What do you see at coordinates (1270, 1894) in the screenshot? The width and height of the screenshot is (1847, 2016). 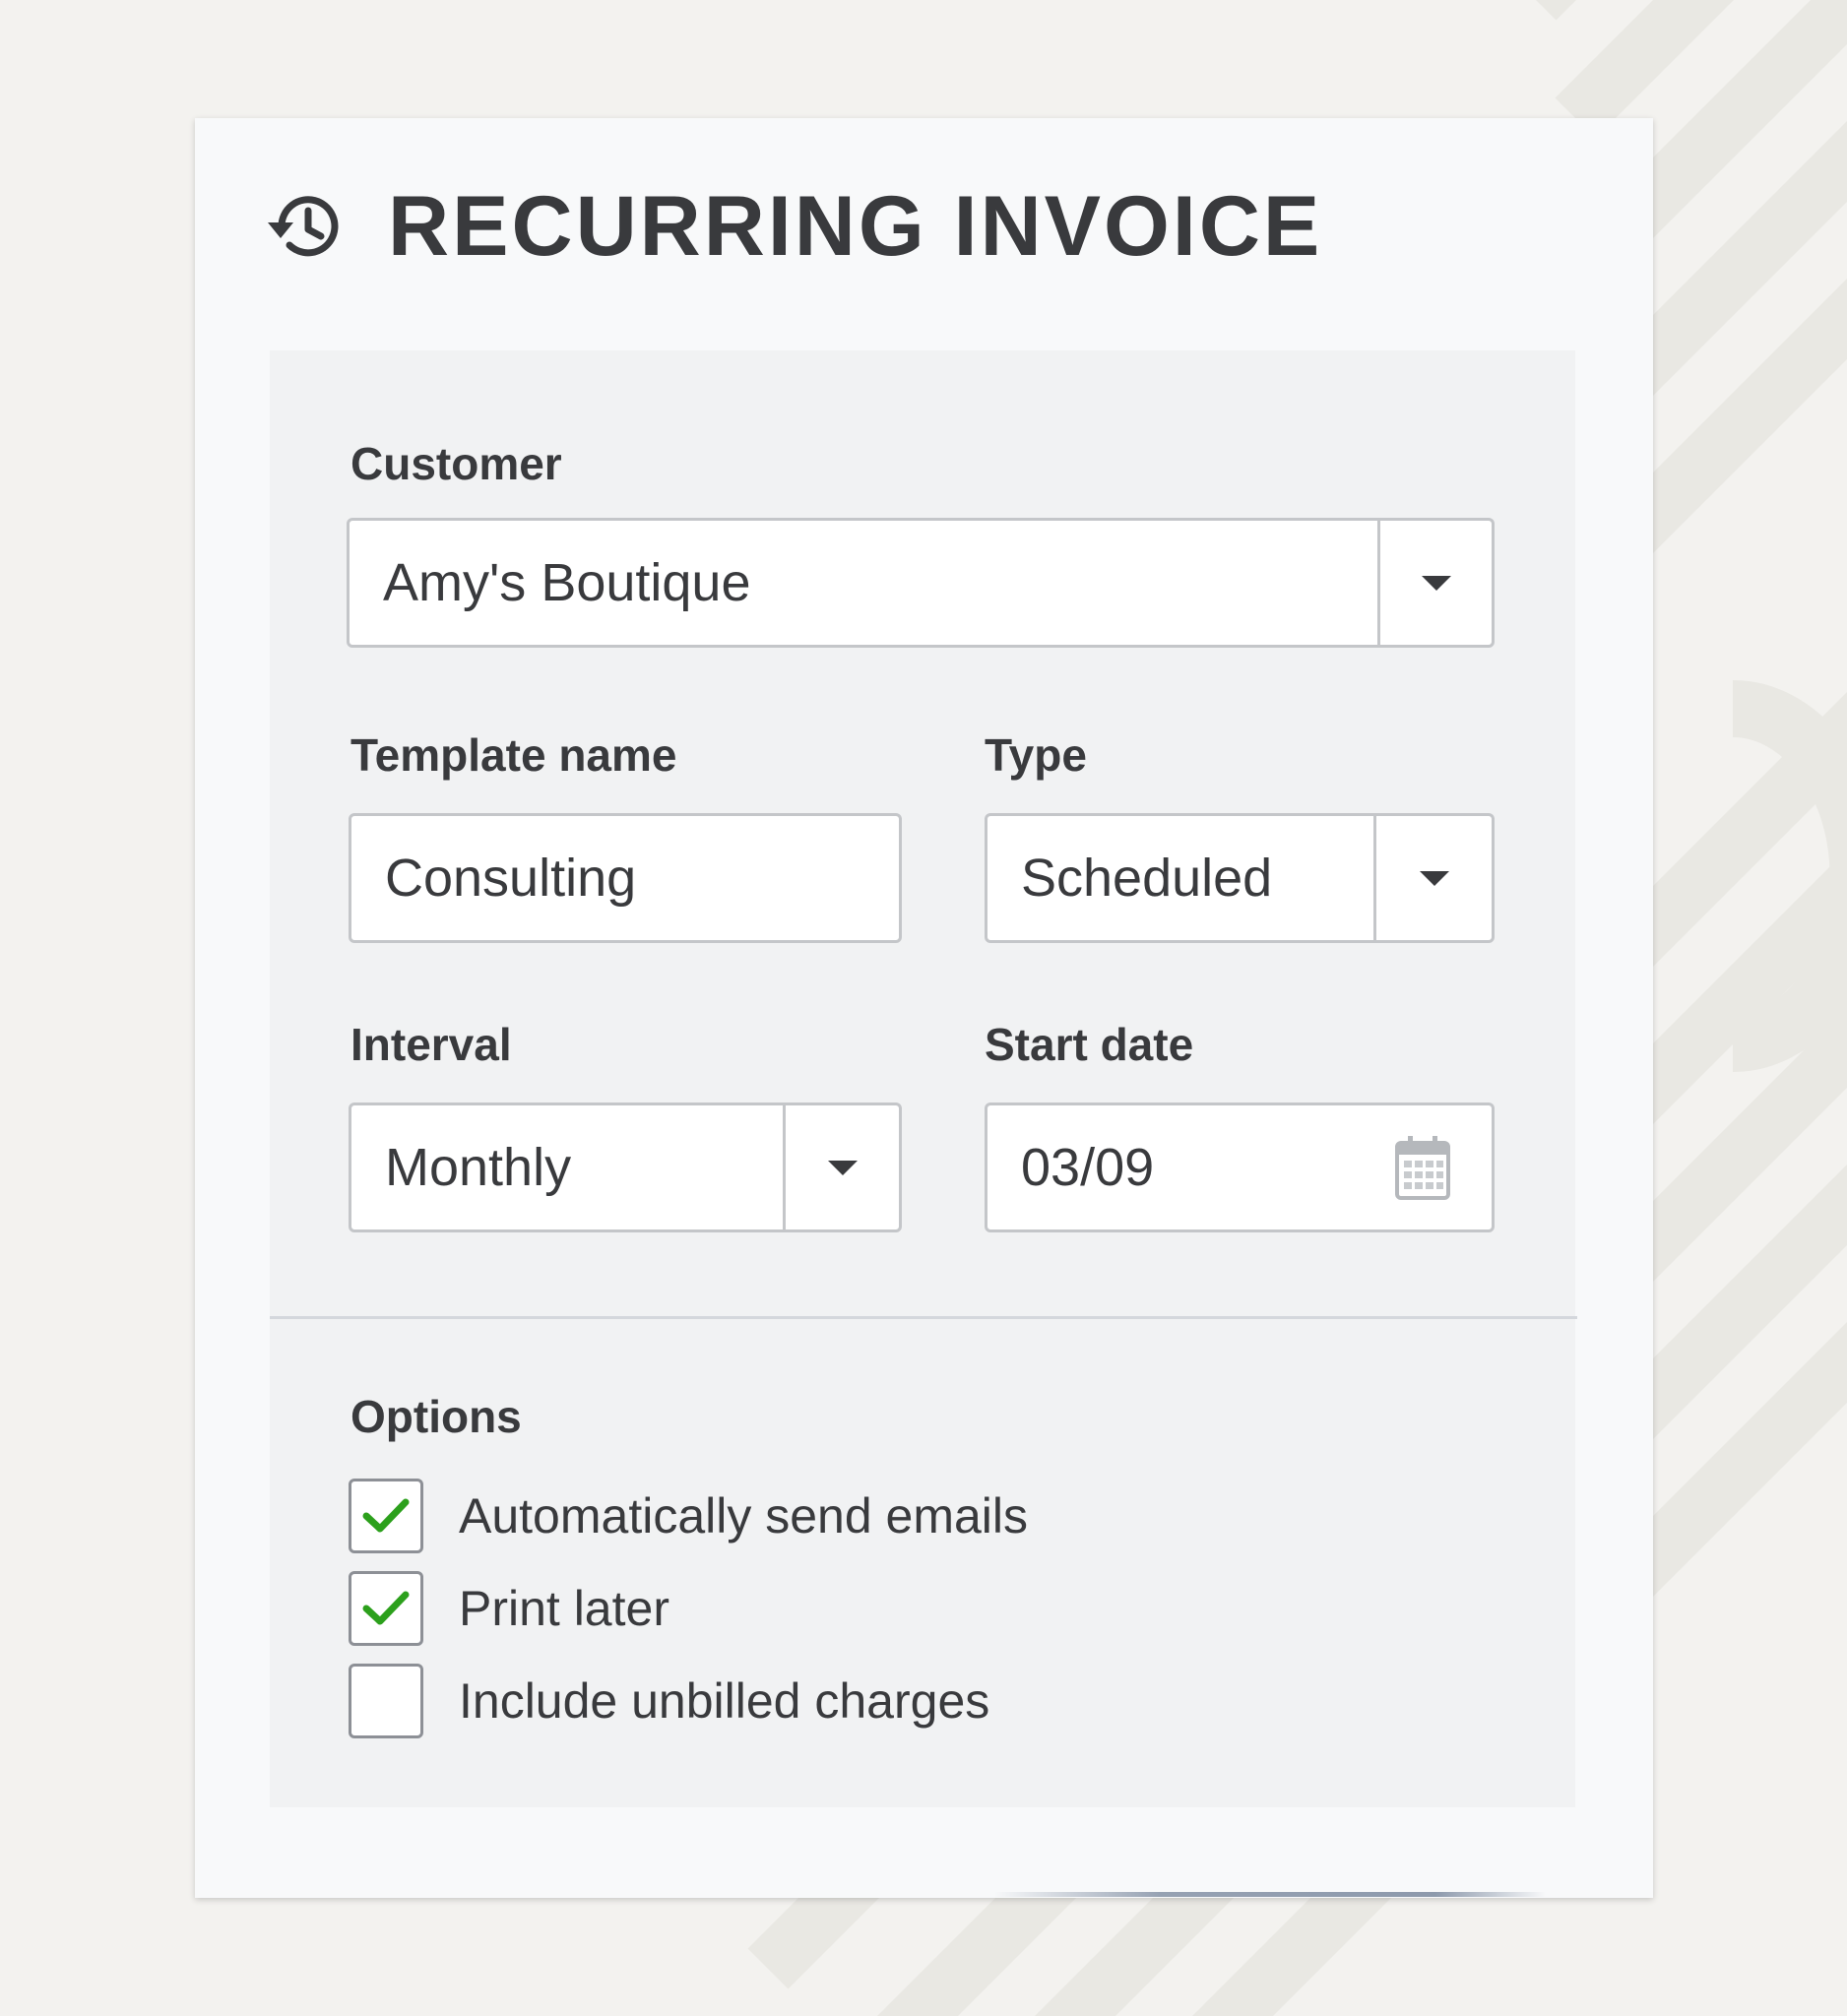 I see `panel-bottom-edge` at bounding box center [1270, 1894].